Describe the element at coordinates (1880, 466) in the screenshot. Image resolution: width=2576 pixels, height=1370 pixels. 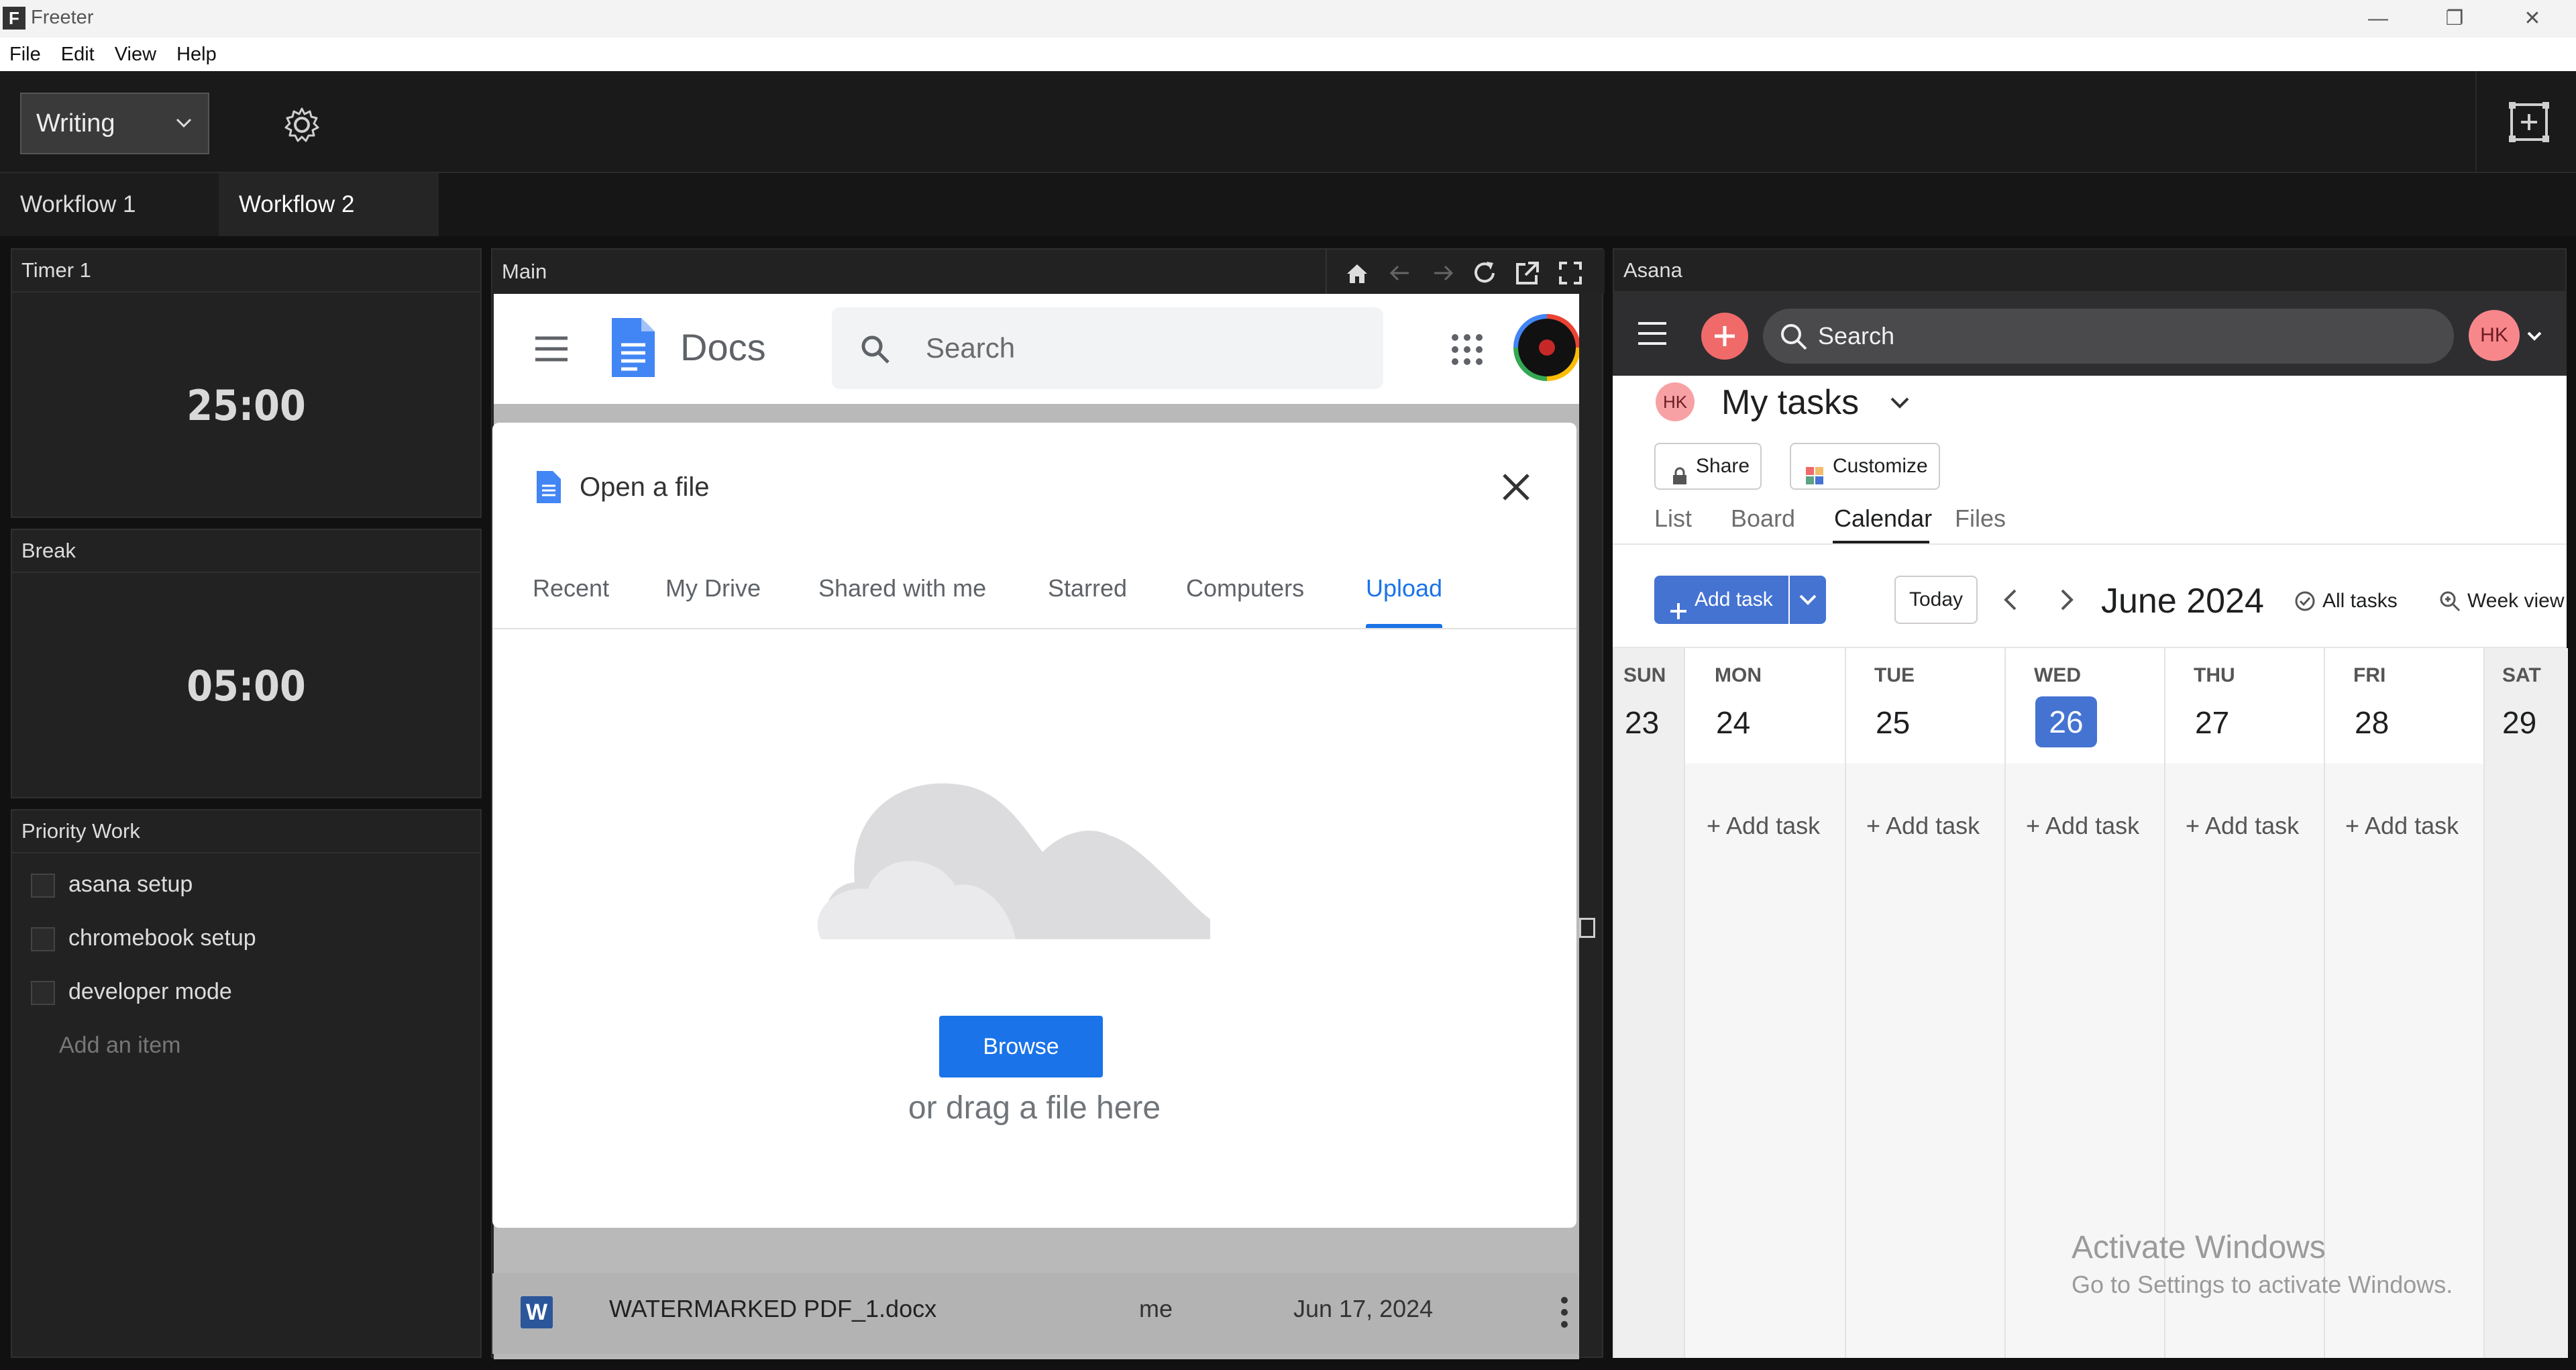
I see `customize-label: Customize` at that location.